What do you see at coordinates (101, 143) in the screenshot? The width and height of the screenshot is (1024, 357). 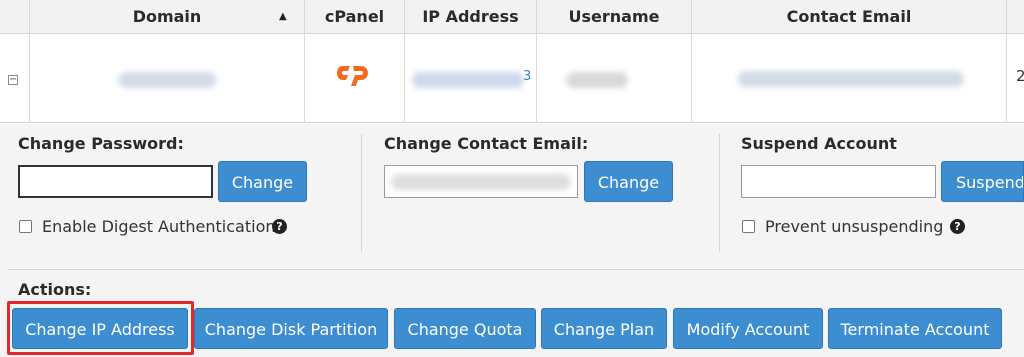 I see `change-password-title: Change Password:` at bounding box center [101, 143].